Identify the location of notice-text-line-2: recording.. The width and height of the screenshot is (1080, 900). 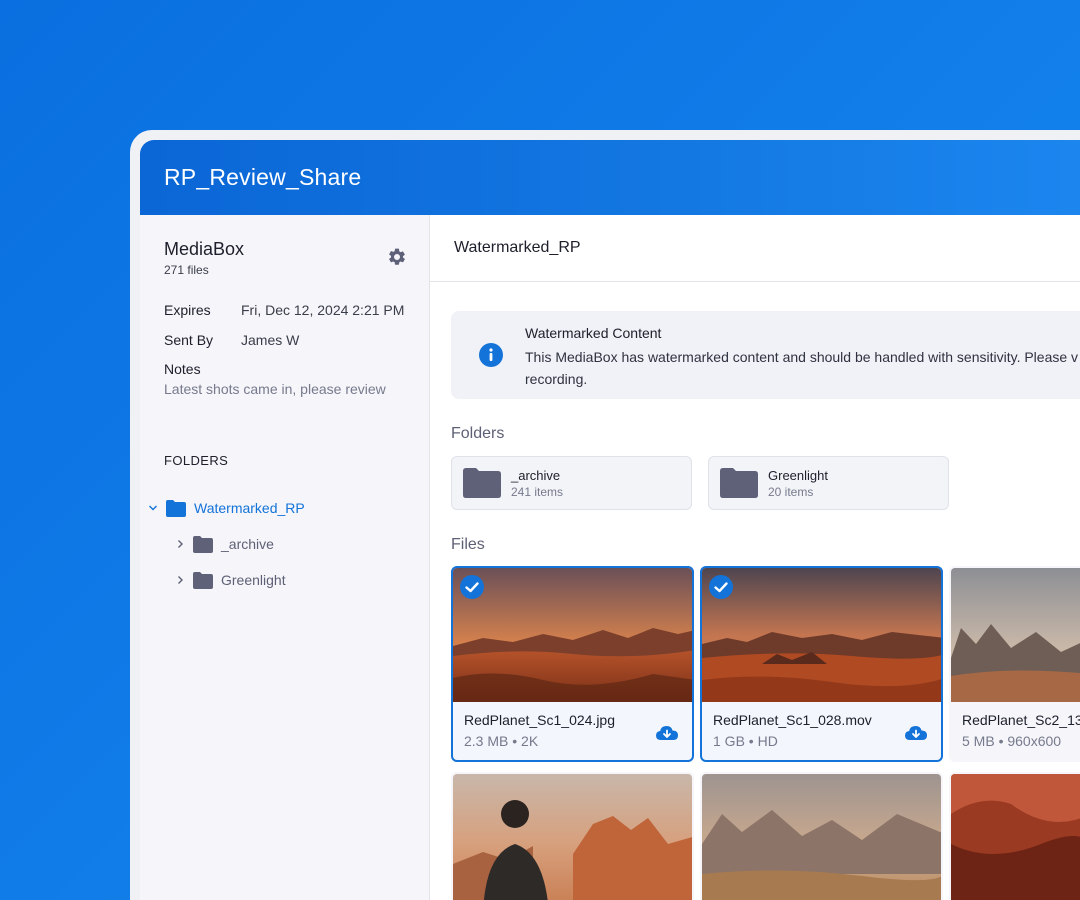
(556, 379).